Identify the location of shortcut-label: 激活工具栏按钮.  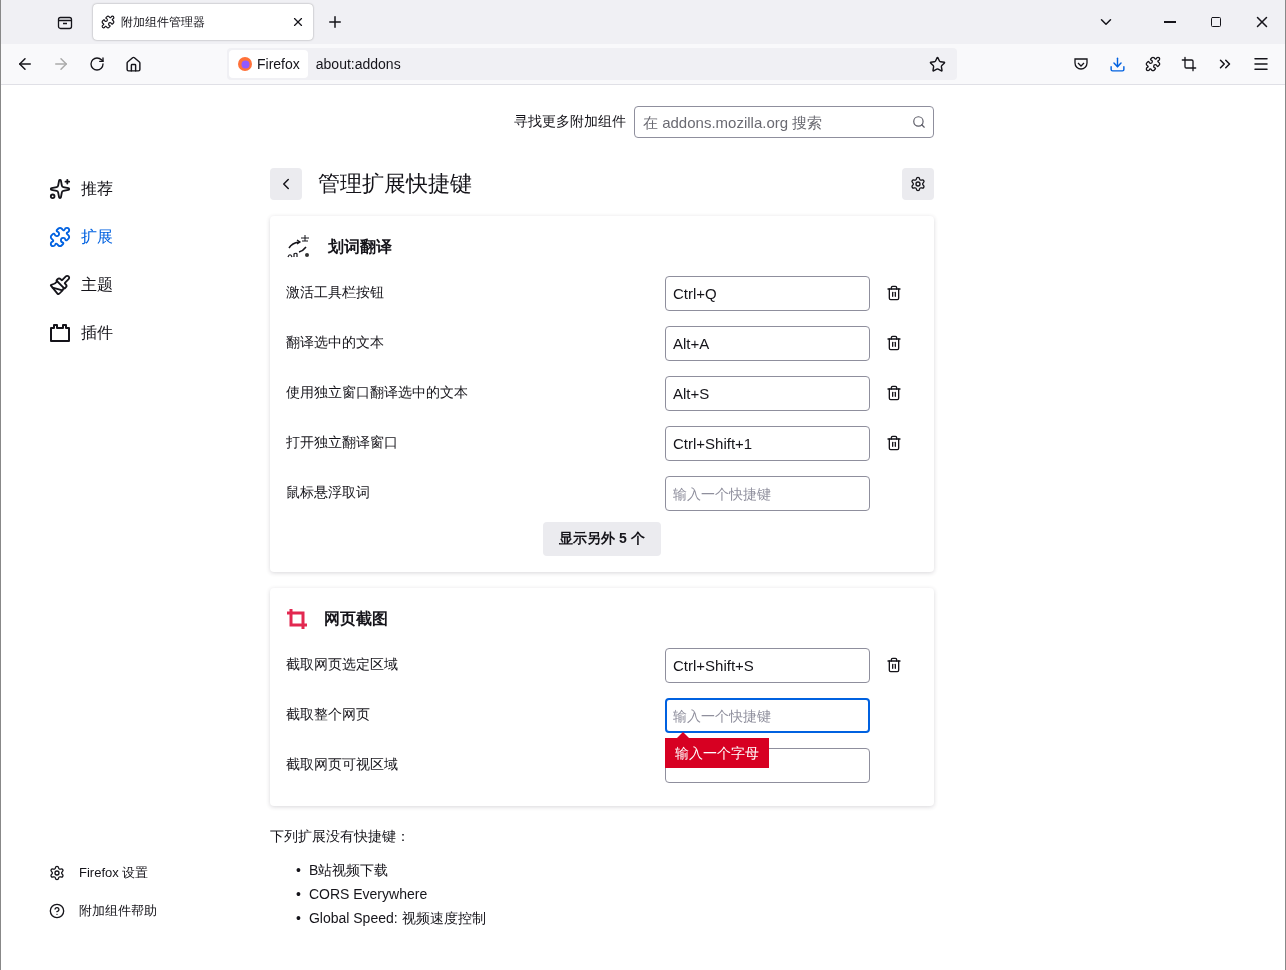
(335, 293).